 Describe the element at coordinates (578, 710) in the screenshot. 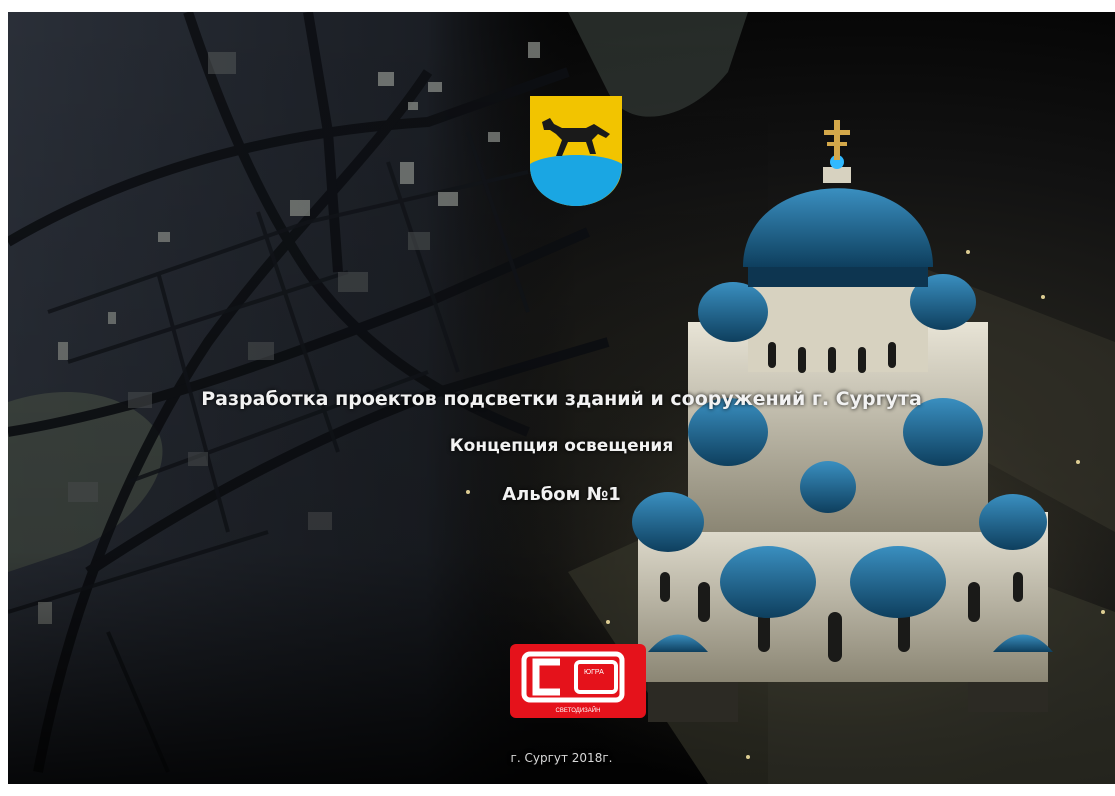

I see `logo-bottom-text: СВЕТОДИЗАЙН` at that location.